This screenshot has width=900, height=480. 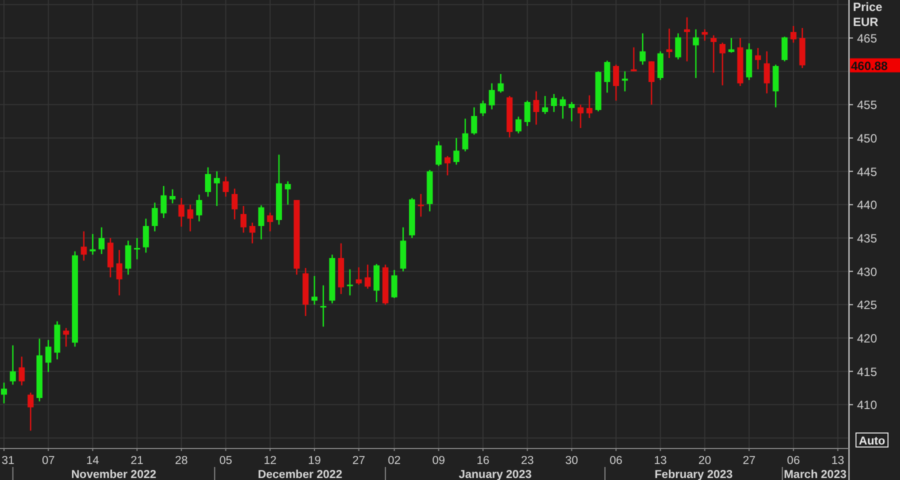 What do you see at coordinates (867, 371) in the screenshot?
I see `y-axis-label: 415` at bounding box center [867, 371].